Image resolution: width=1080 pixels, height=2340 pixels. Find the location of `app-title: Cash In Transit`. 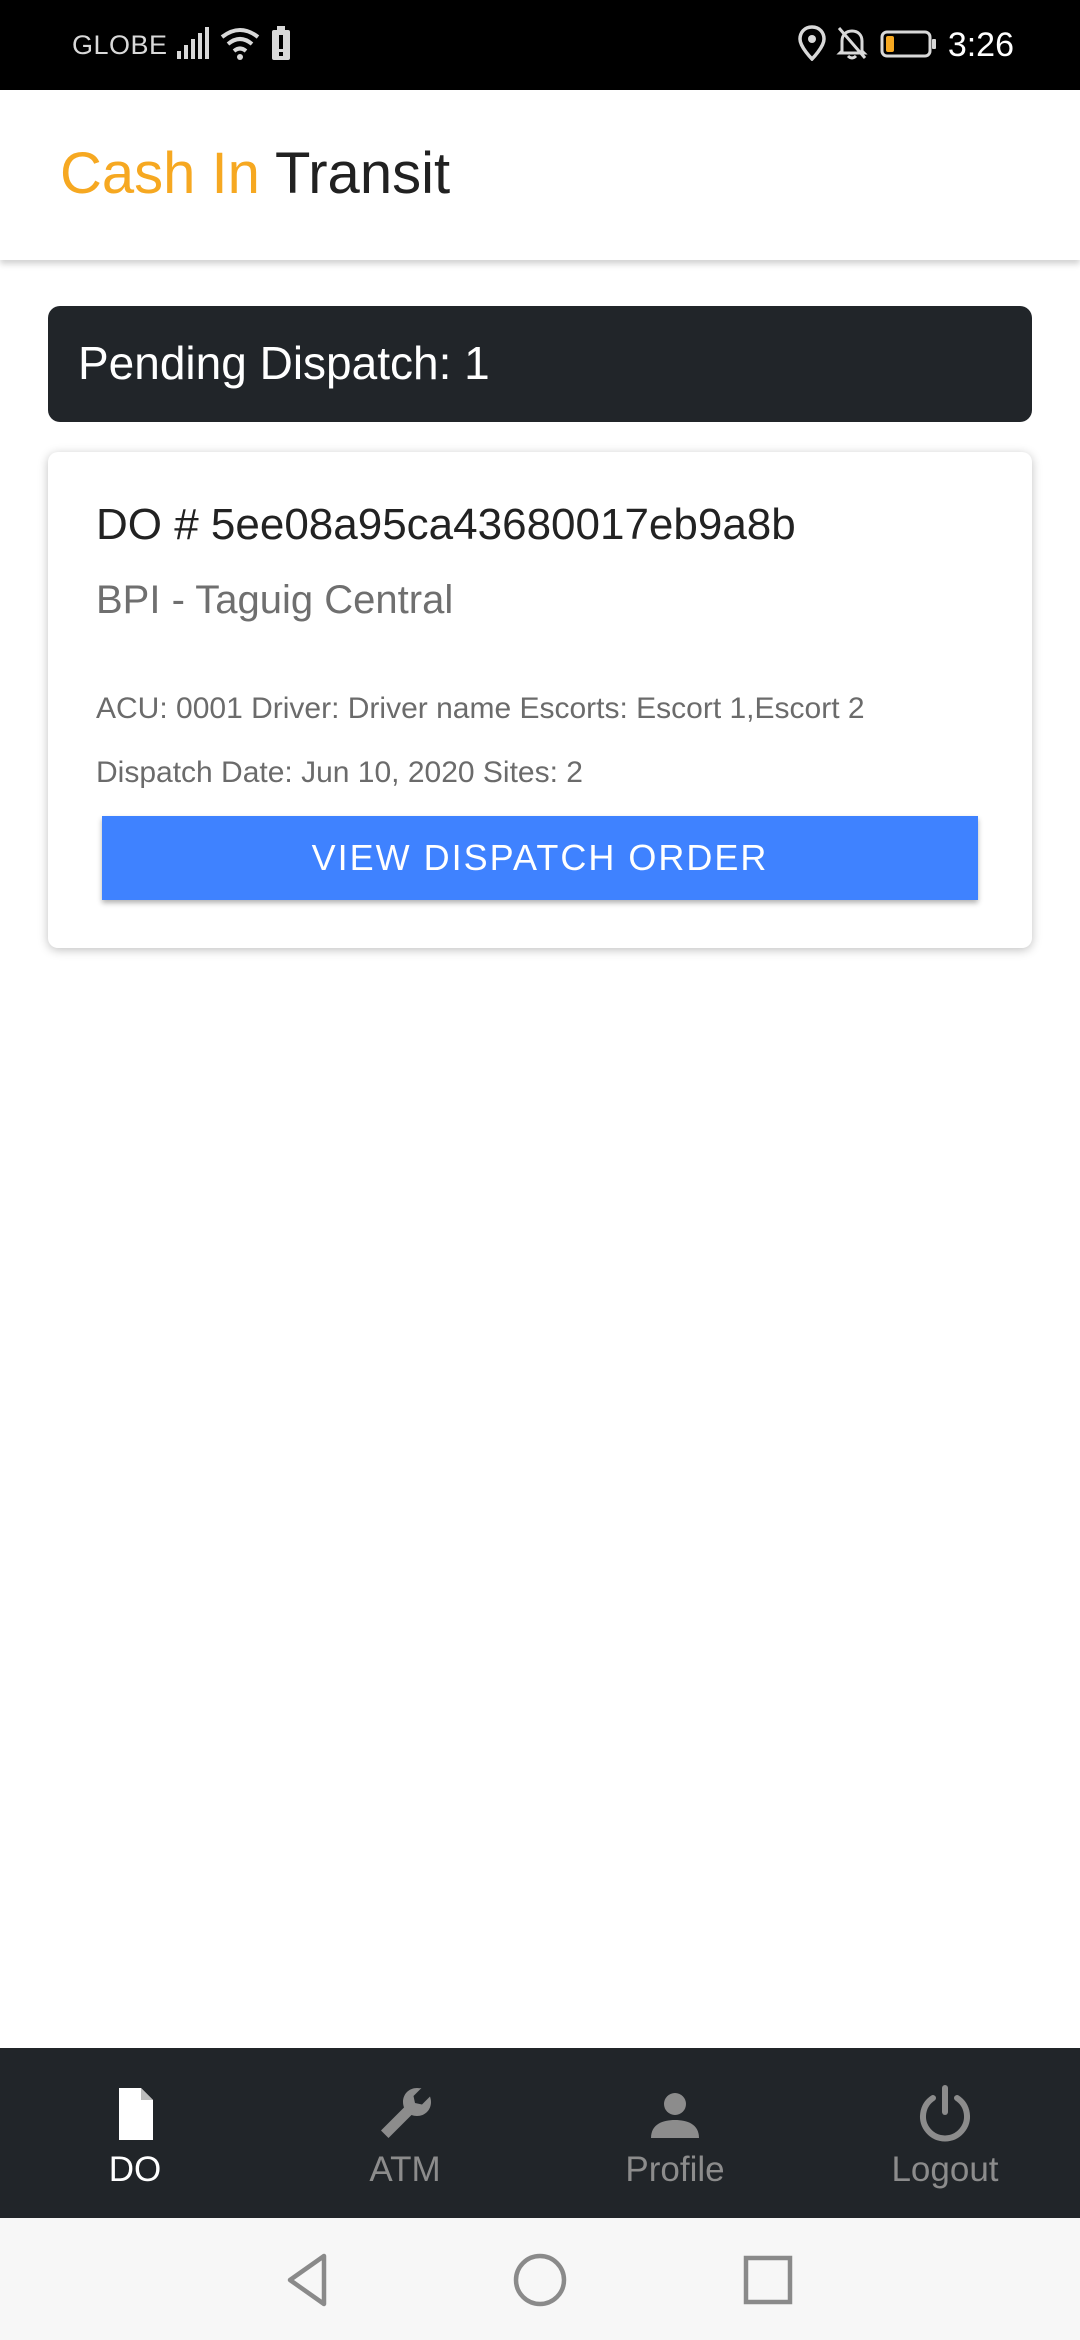

app-title: Cash In Transit is located at coordinates (255, 173).